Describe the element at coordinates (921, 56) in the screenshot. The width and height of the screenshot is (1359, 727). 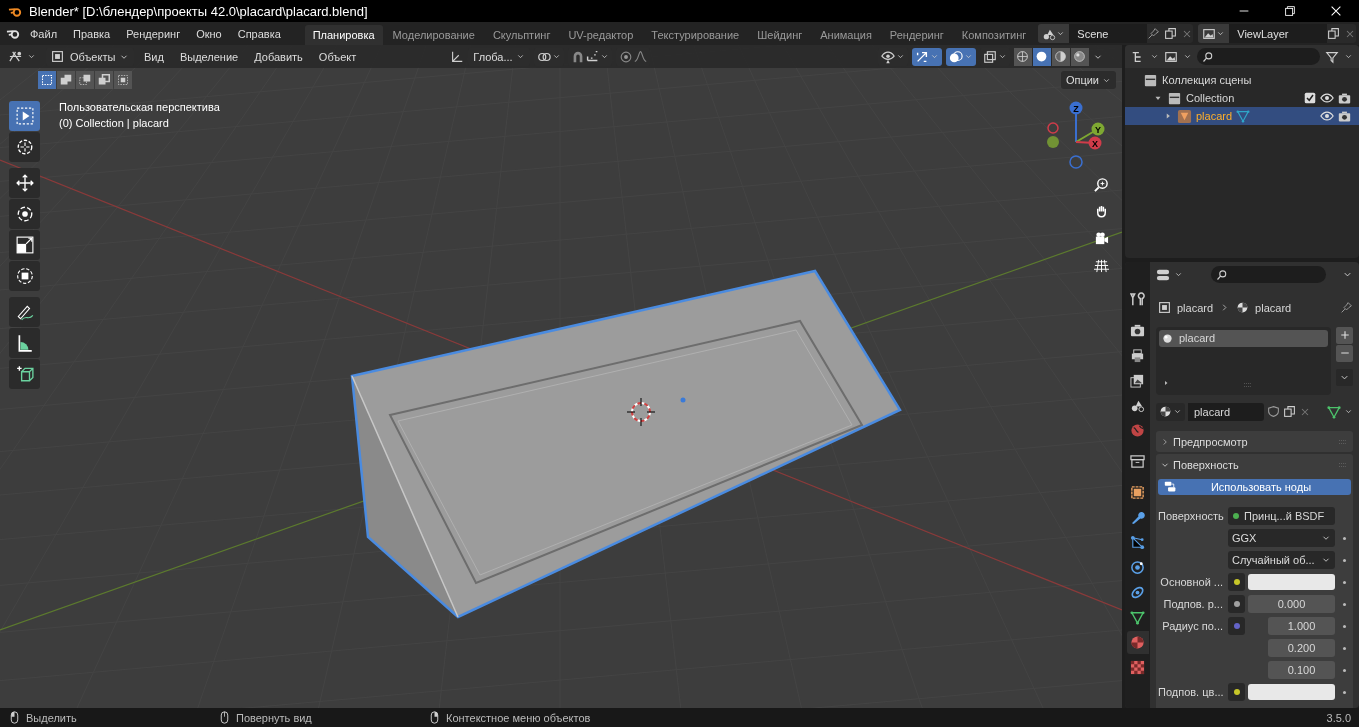
I see `gizmo-icon` at that location.